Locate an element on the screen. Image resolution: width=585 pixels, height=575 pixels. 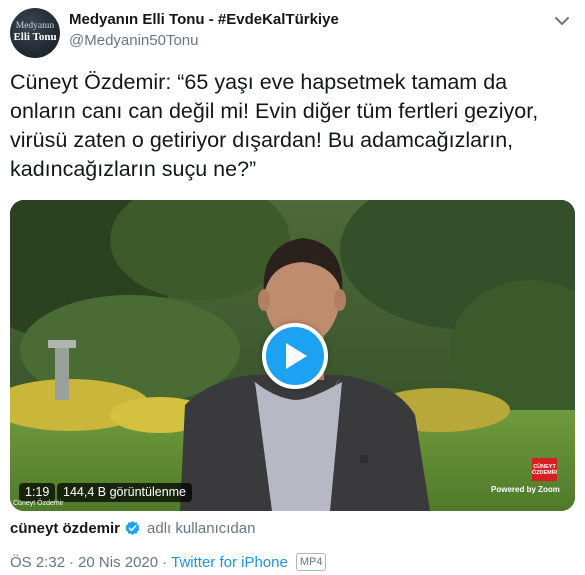
video-watermark-name: Cüneyt Özdemir is located at coordinates (38, 503).